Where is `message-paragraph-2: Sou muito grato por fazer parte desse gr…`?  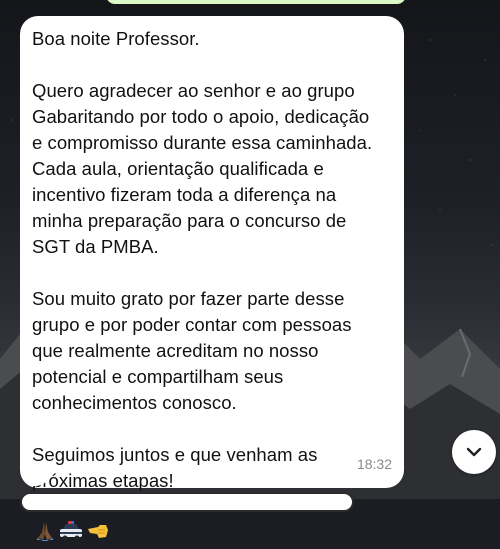
message-paragraph-2: Sou muito grato por fazer parte desse gr… is located at coordinates (192, 350).